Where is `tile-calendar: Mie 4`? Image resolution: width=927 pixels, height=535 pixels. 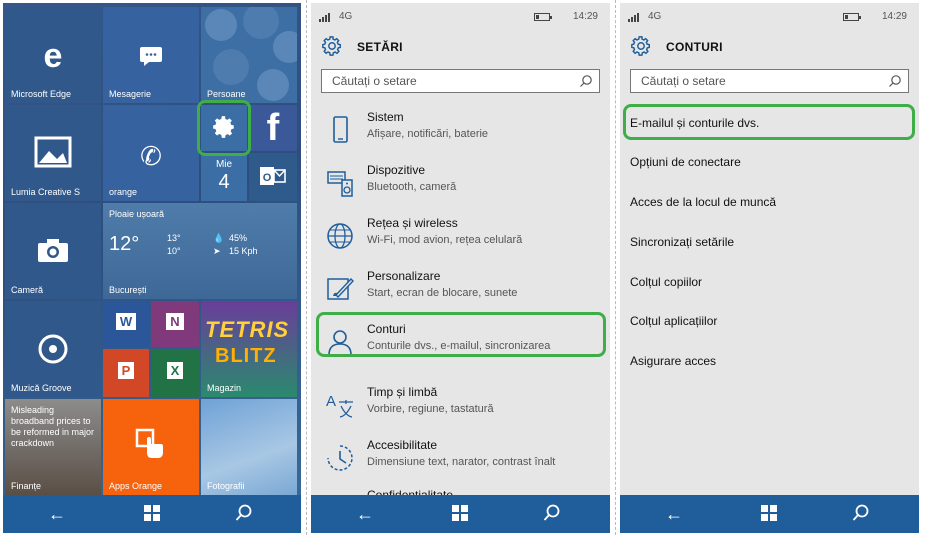 tile-calendar: Mie 4 is located at coordinates (224, 177).